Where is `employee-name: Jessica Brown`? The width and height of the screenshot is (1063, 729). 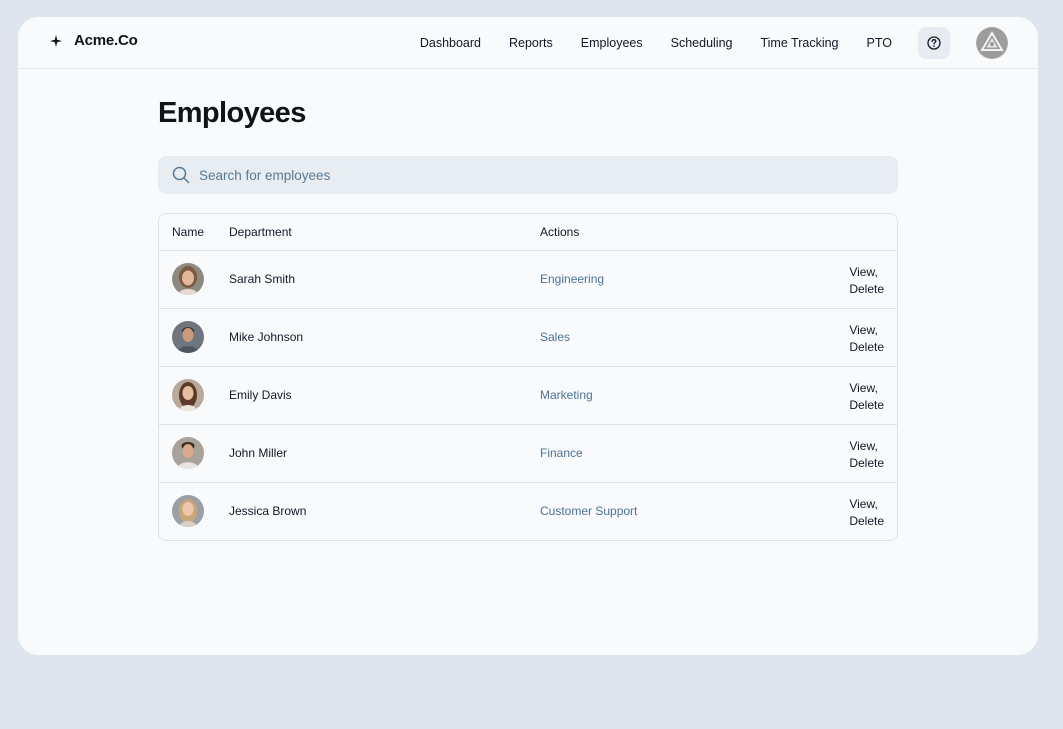
employee-name: Jessica Brown is located at coordinates (268, 511).